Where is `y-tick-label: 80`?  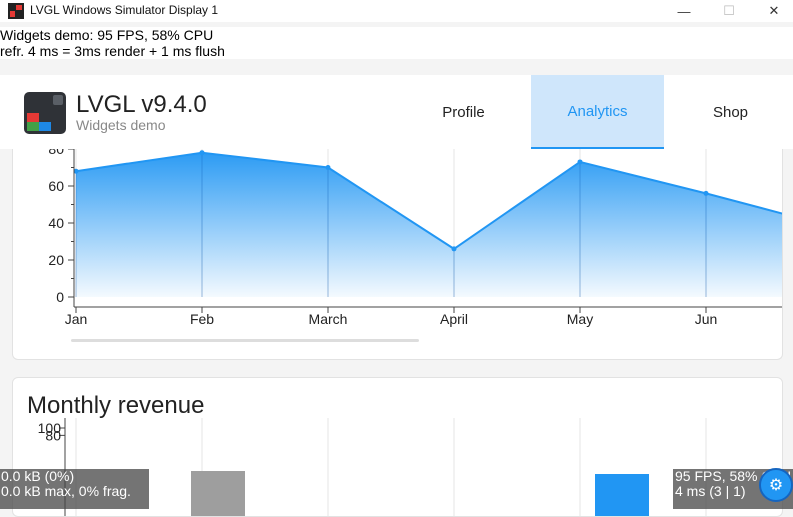 y-tick-label: 80 is located at coordinates (56, 153).